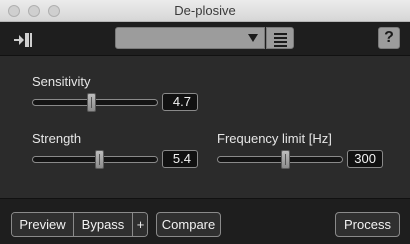  I want to click on frequency-limit-track, so click(280, 159).